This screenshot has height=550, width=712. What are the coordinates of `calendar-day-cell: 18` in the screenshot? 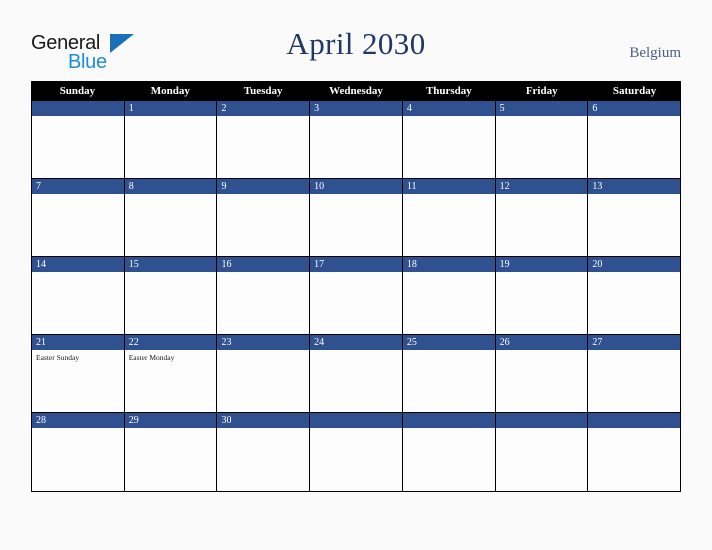 It's located at (449, 295).